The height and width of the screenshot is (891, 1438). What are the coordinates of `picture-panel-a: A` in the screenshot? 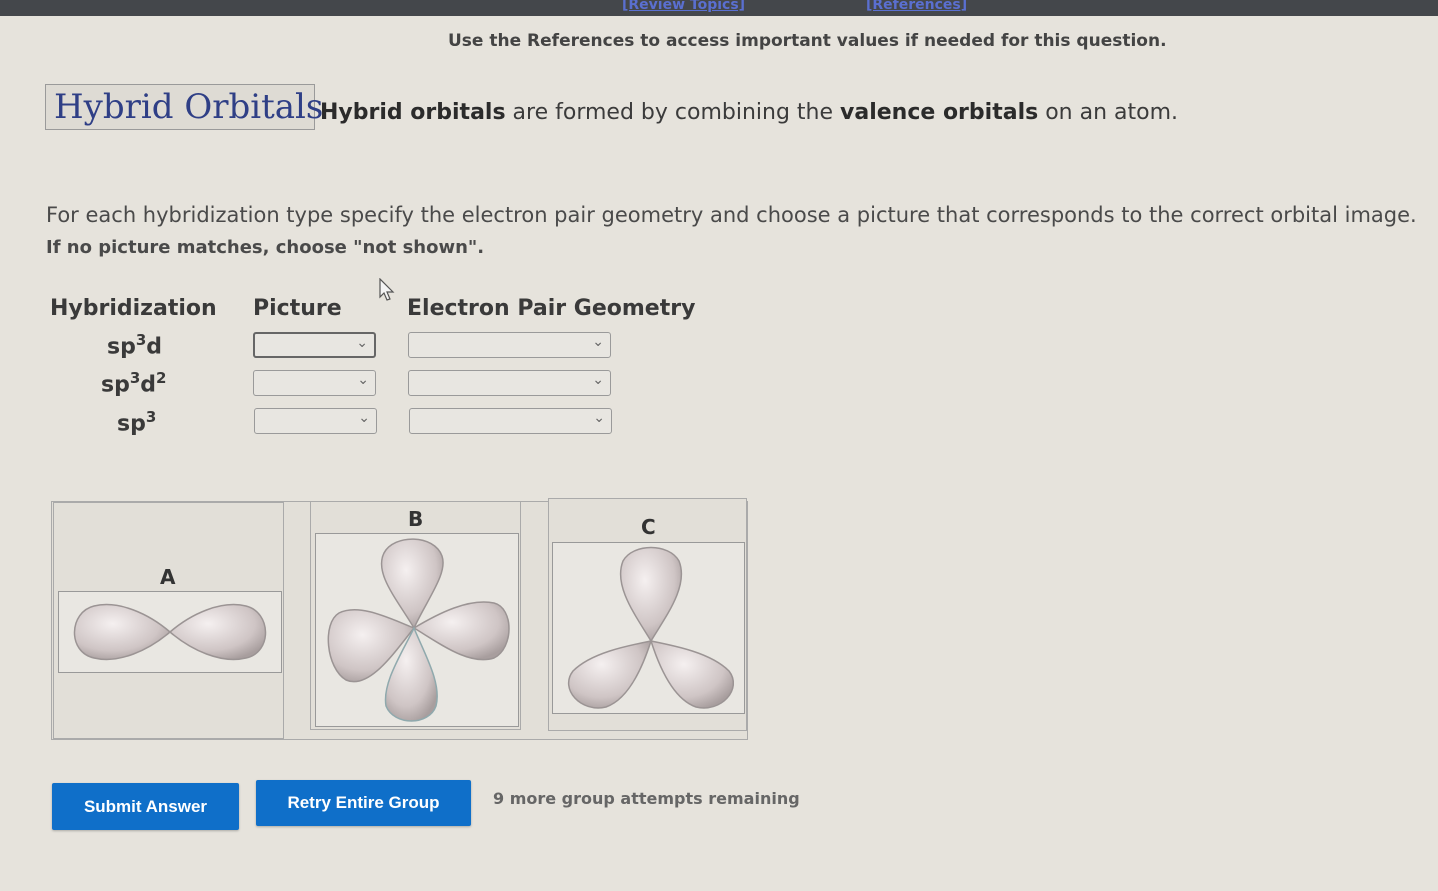 It's located at (168, 620).